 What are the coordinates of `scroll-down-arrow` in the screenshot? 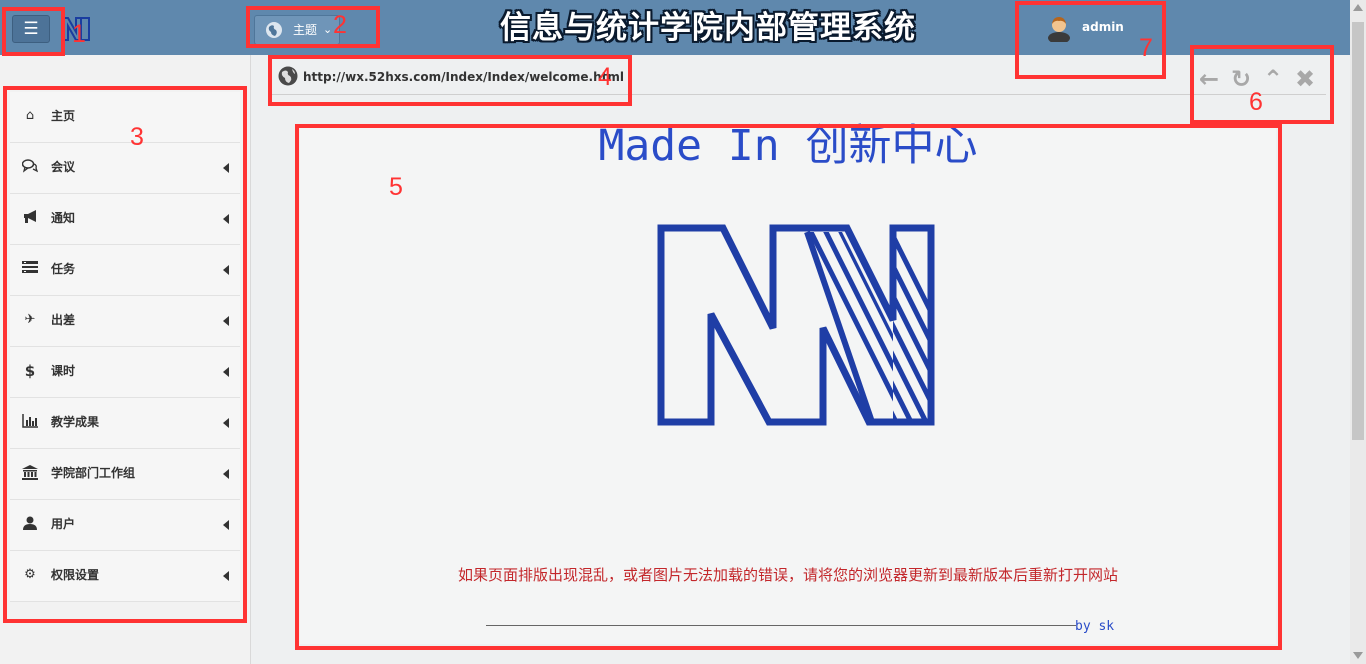 It's located at (1358, 655).